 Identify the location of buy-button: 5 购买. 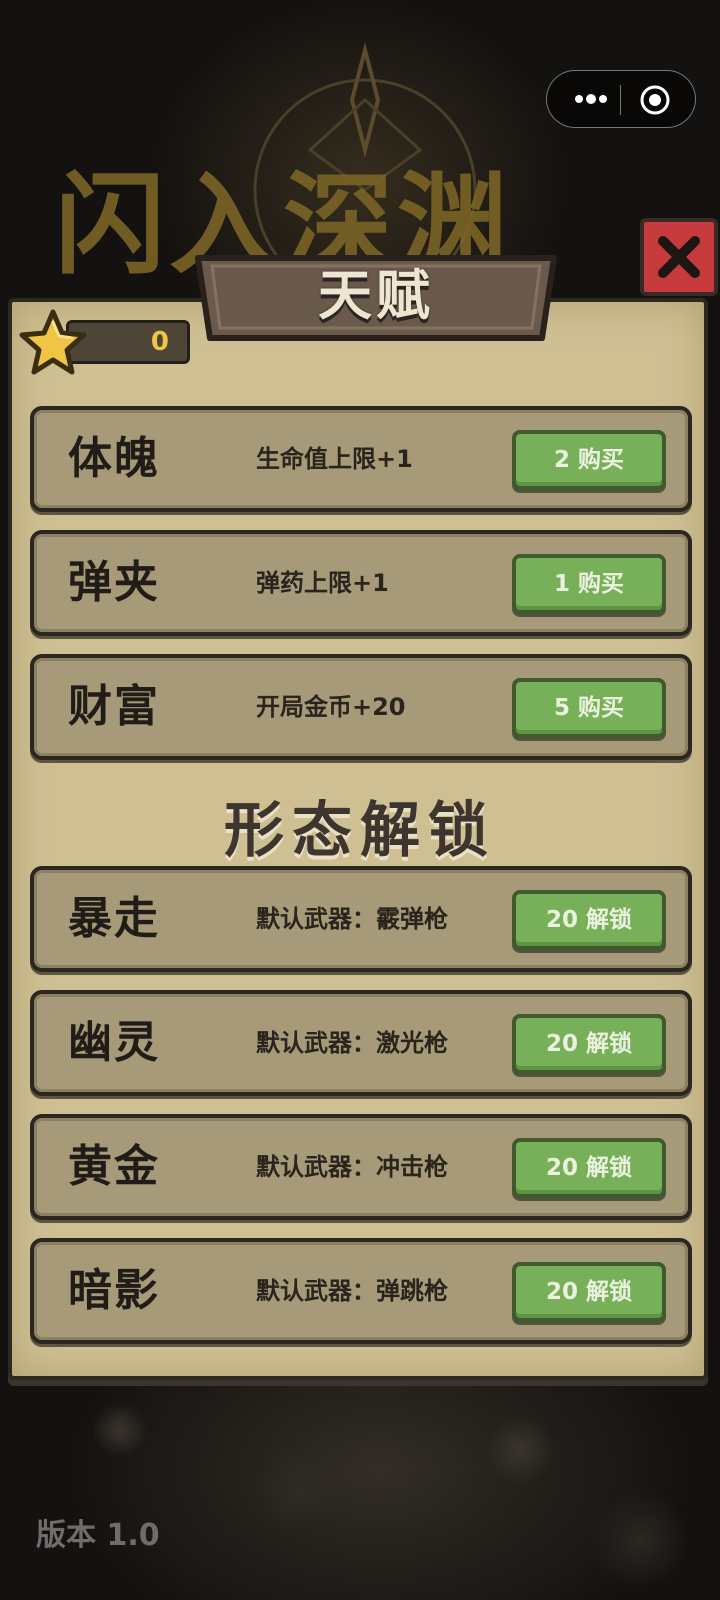
(589, 708).